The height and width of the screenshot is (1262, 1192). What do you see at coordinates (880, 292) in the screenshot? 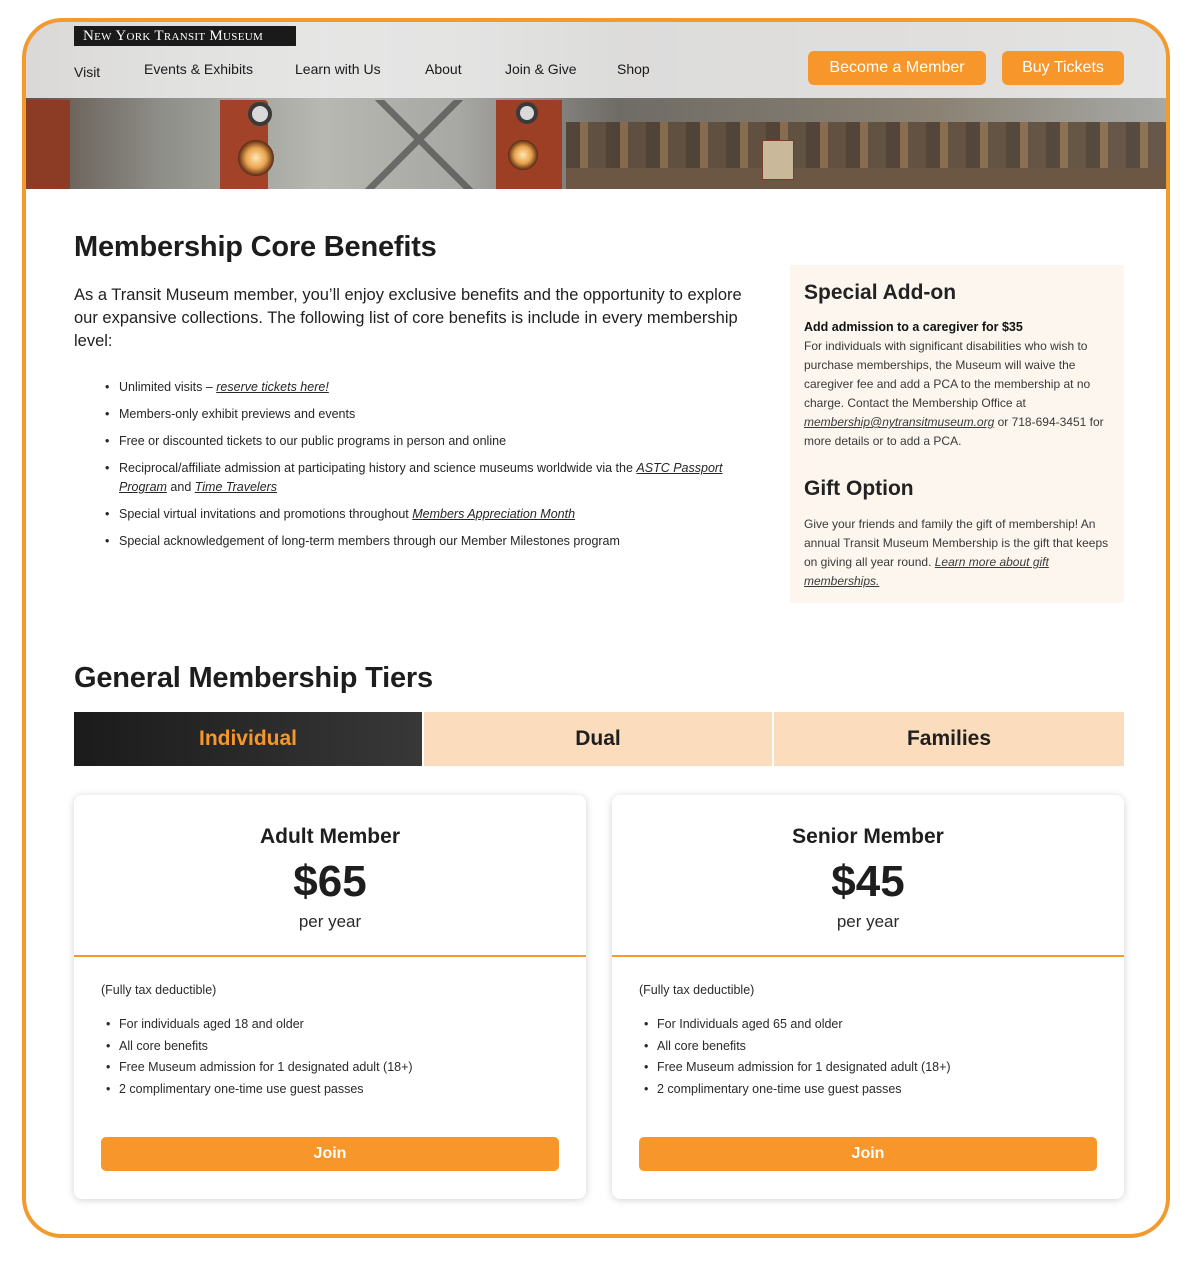
I see `special-addon-title: Special Add-on` at bounding box center [880, 292].